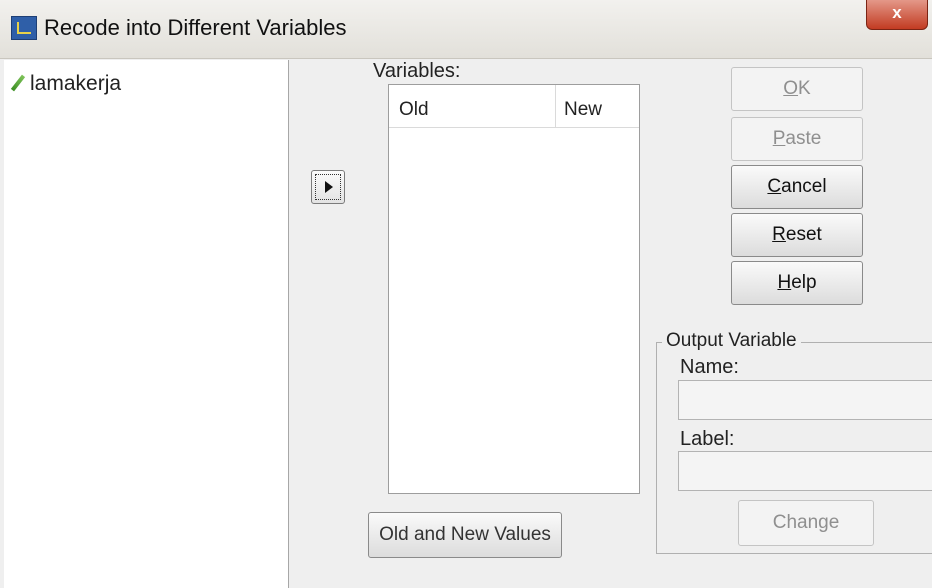 This screenshot has height=588, width=932. I want to click on name-input, so click(805, 400).